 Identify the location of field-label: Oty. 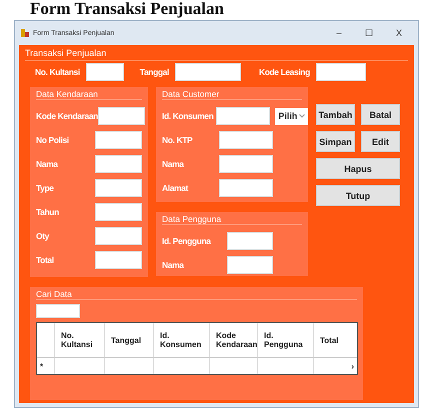
(42, 236).